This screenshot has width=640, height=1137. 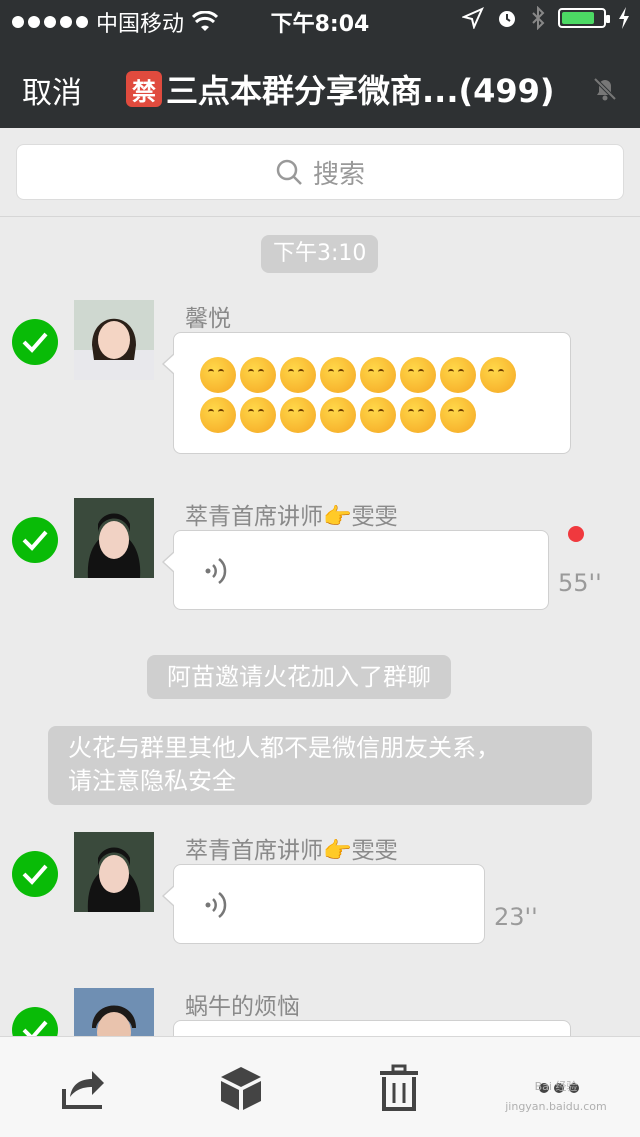 What do you see at coordinates (208, 319) in the screenshot?
I see `sender-name: 馨悦` at bounding box center [208, 319].